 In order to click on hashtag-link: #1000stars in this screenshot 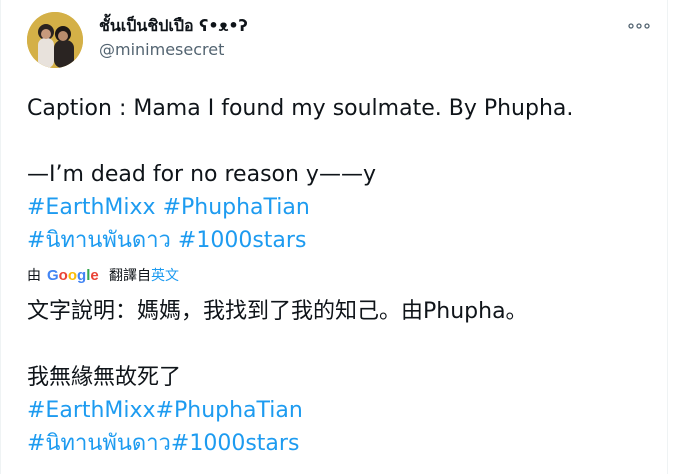, I will do `click(242, 240)`.